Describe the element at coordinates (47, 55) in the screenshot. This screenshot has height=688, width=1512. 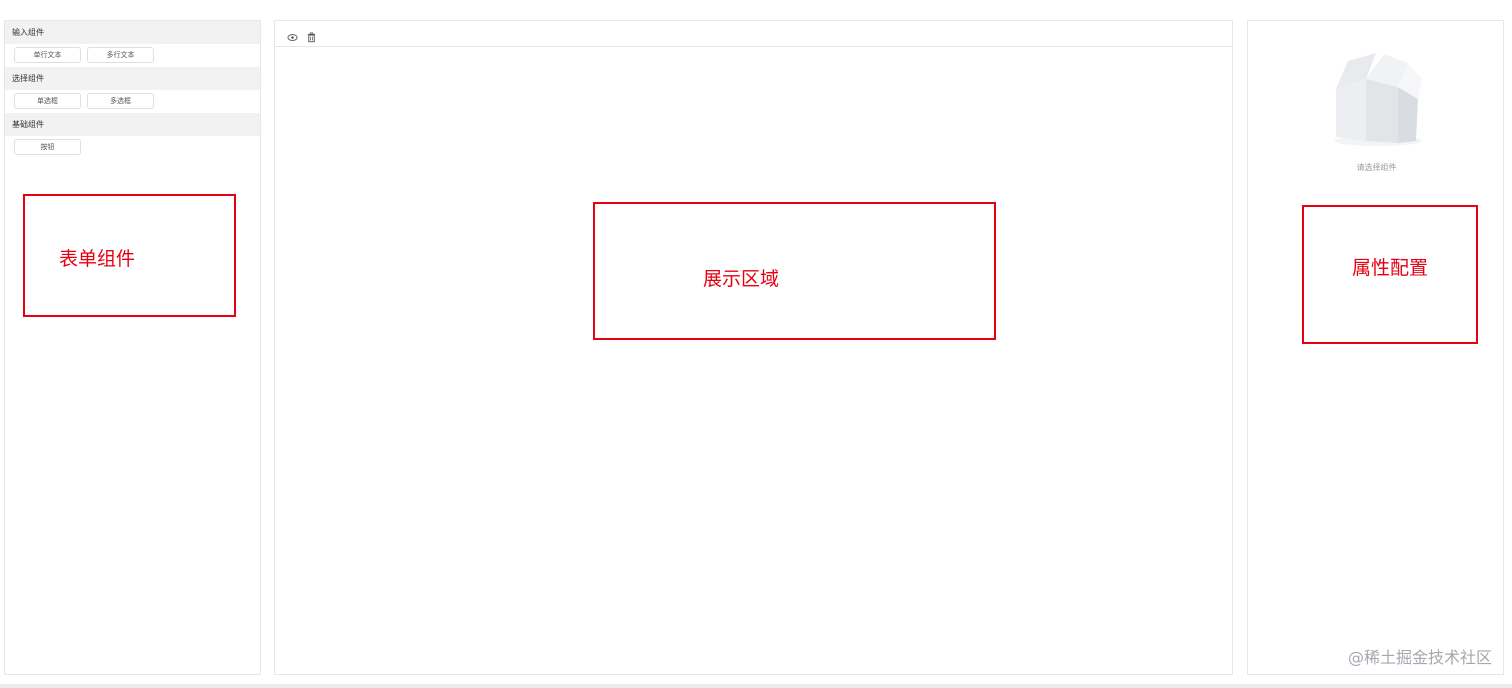
I see `single-line-text-button: 单行文本` at that location.